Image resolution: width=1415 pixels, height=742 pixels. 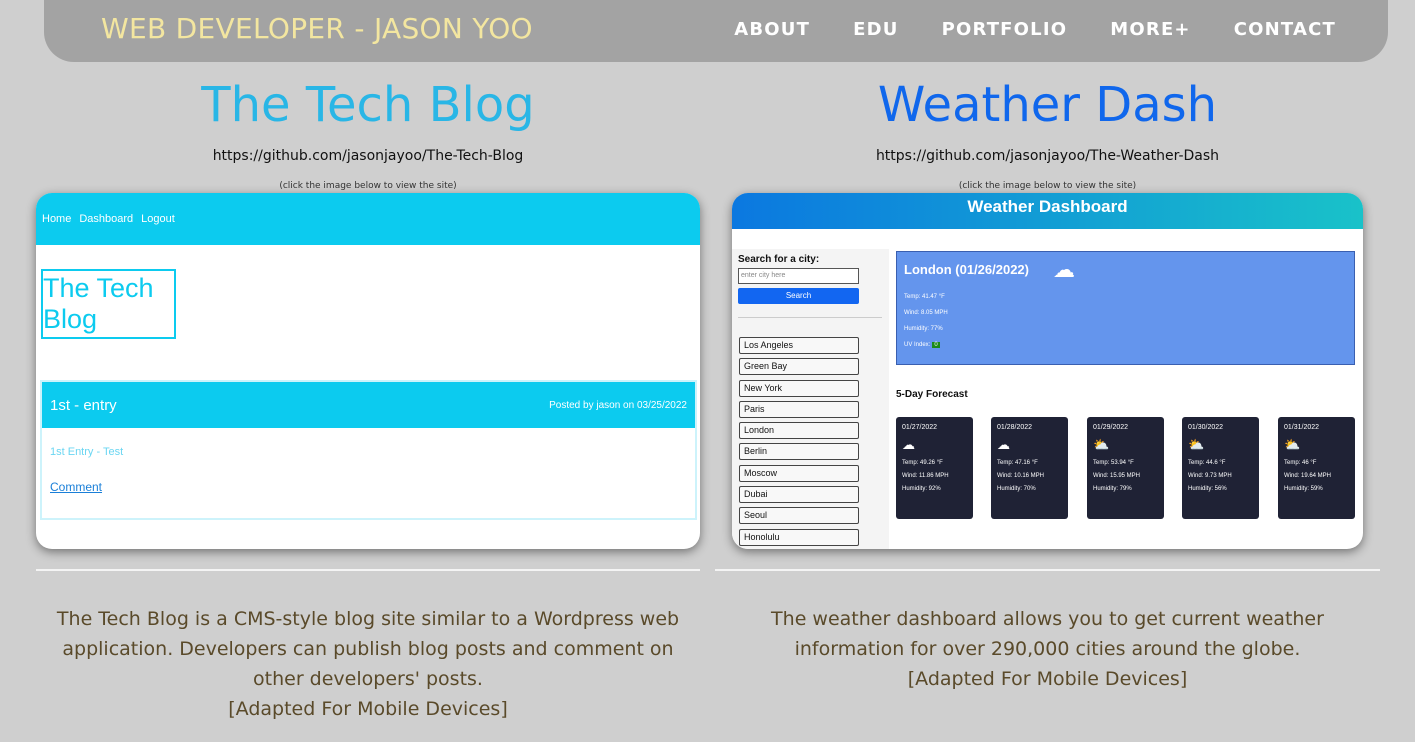 What do you see at coordinates (1111, 427) in the screenshot?
I see `forecast-date: 01/29/2022` at bounding box center [1111, 427].